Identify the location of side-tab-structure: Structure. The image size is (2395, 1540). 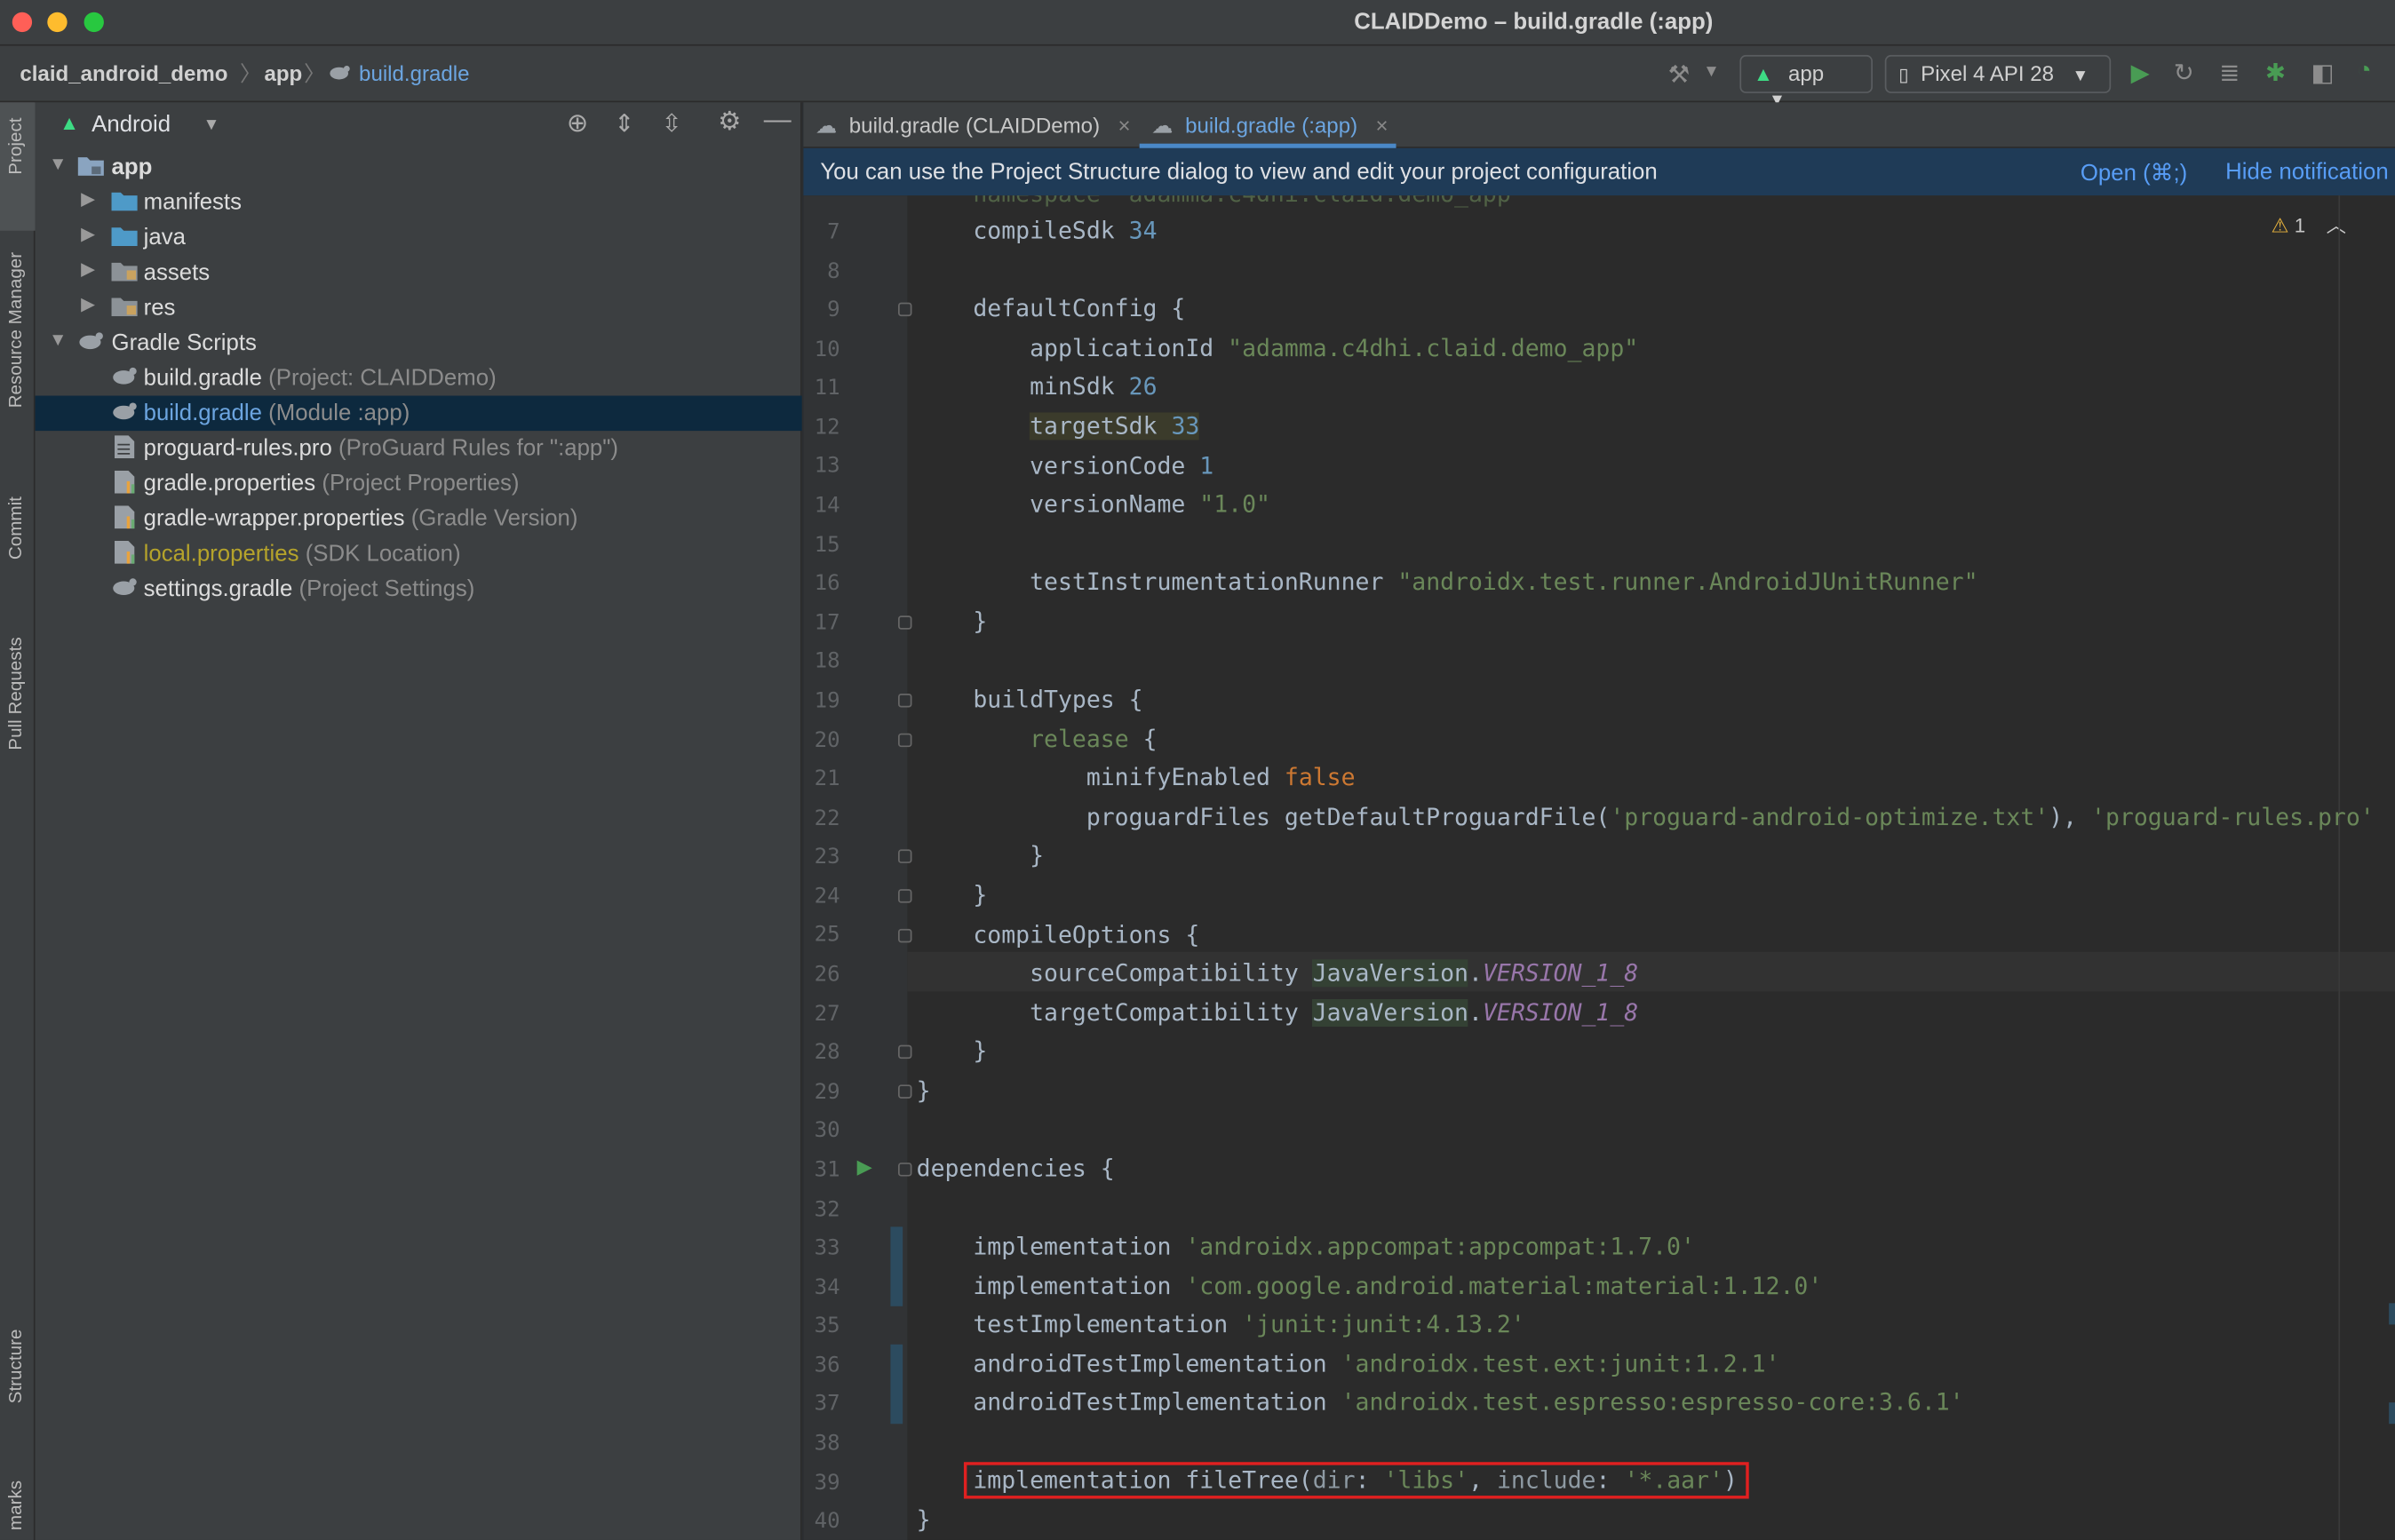
(15, 1367).